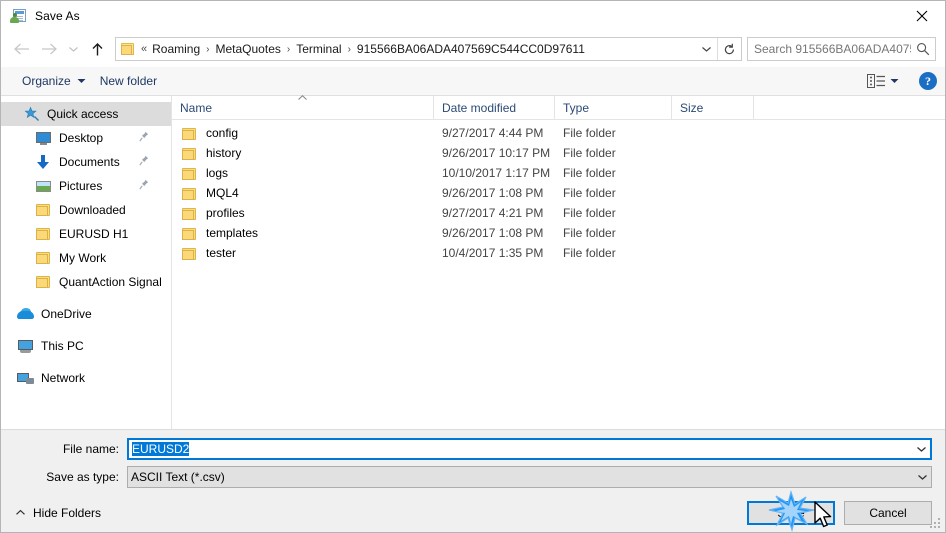  What do you see at coordinates (86, 114) in the screenshot?
I see `sidebar-item-quick-access: Quick access` at bounding box center [86, 114].